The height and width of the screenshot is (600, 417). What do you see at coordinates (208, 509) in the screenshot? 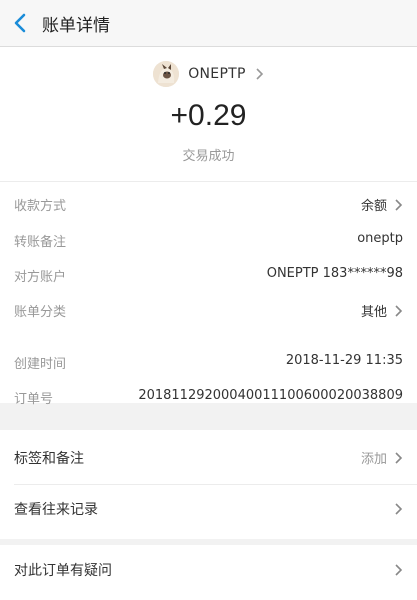
I see `view-history-item: 查看往来记录` at bounding box center [208, 509].